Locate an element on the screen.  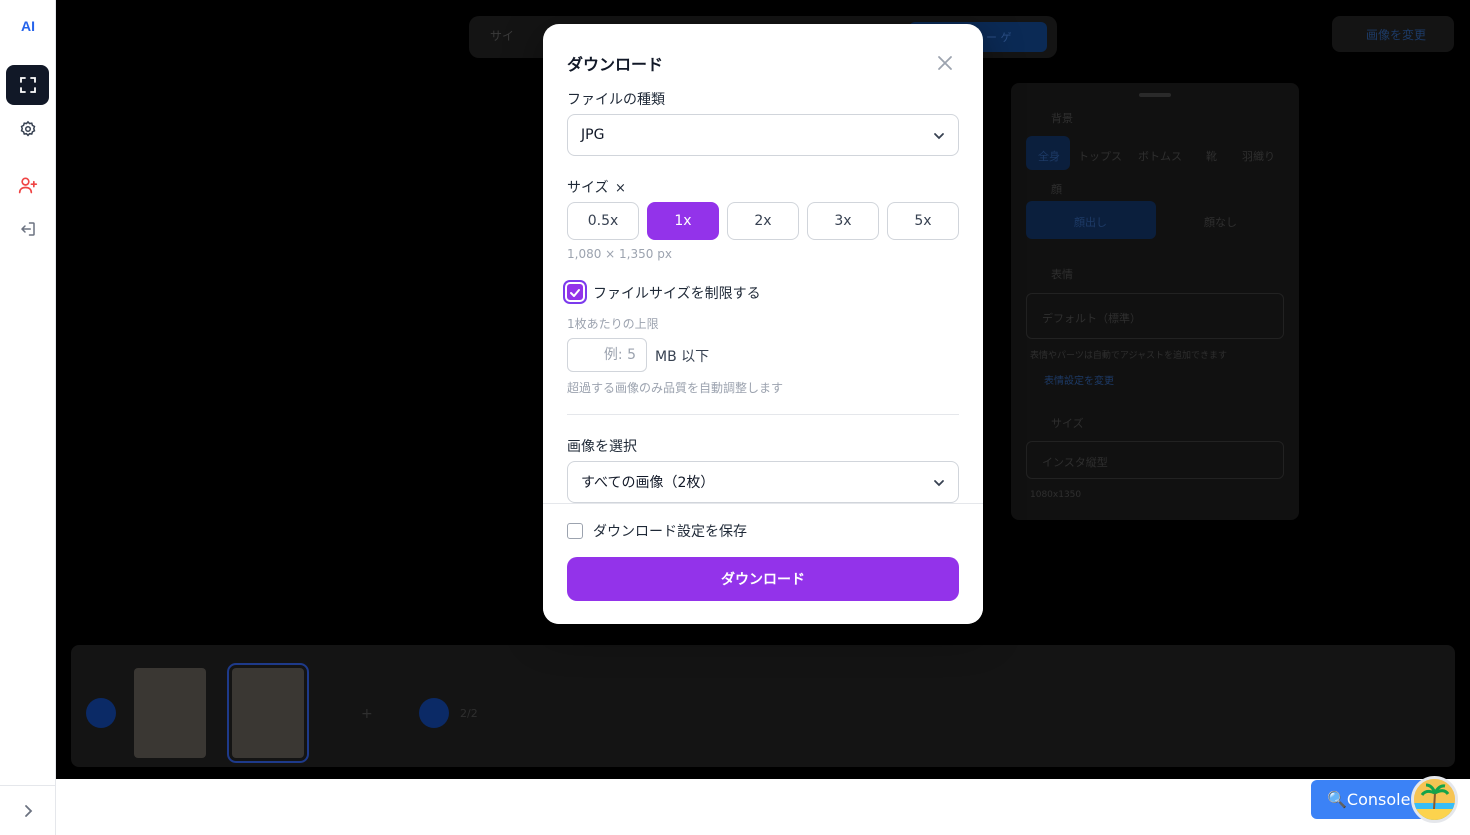
download-button: ダウンロード is located at coordinates (763, 579).